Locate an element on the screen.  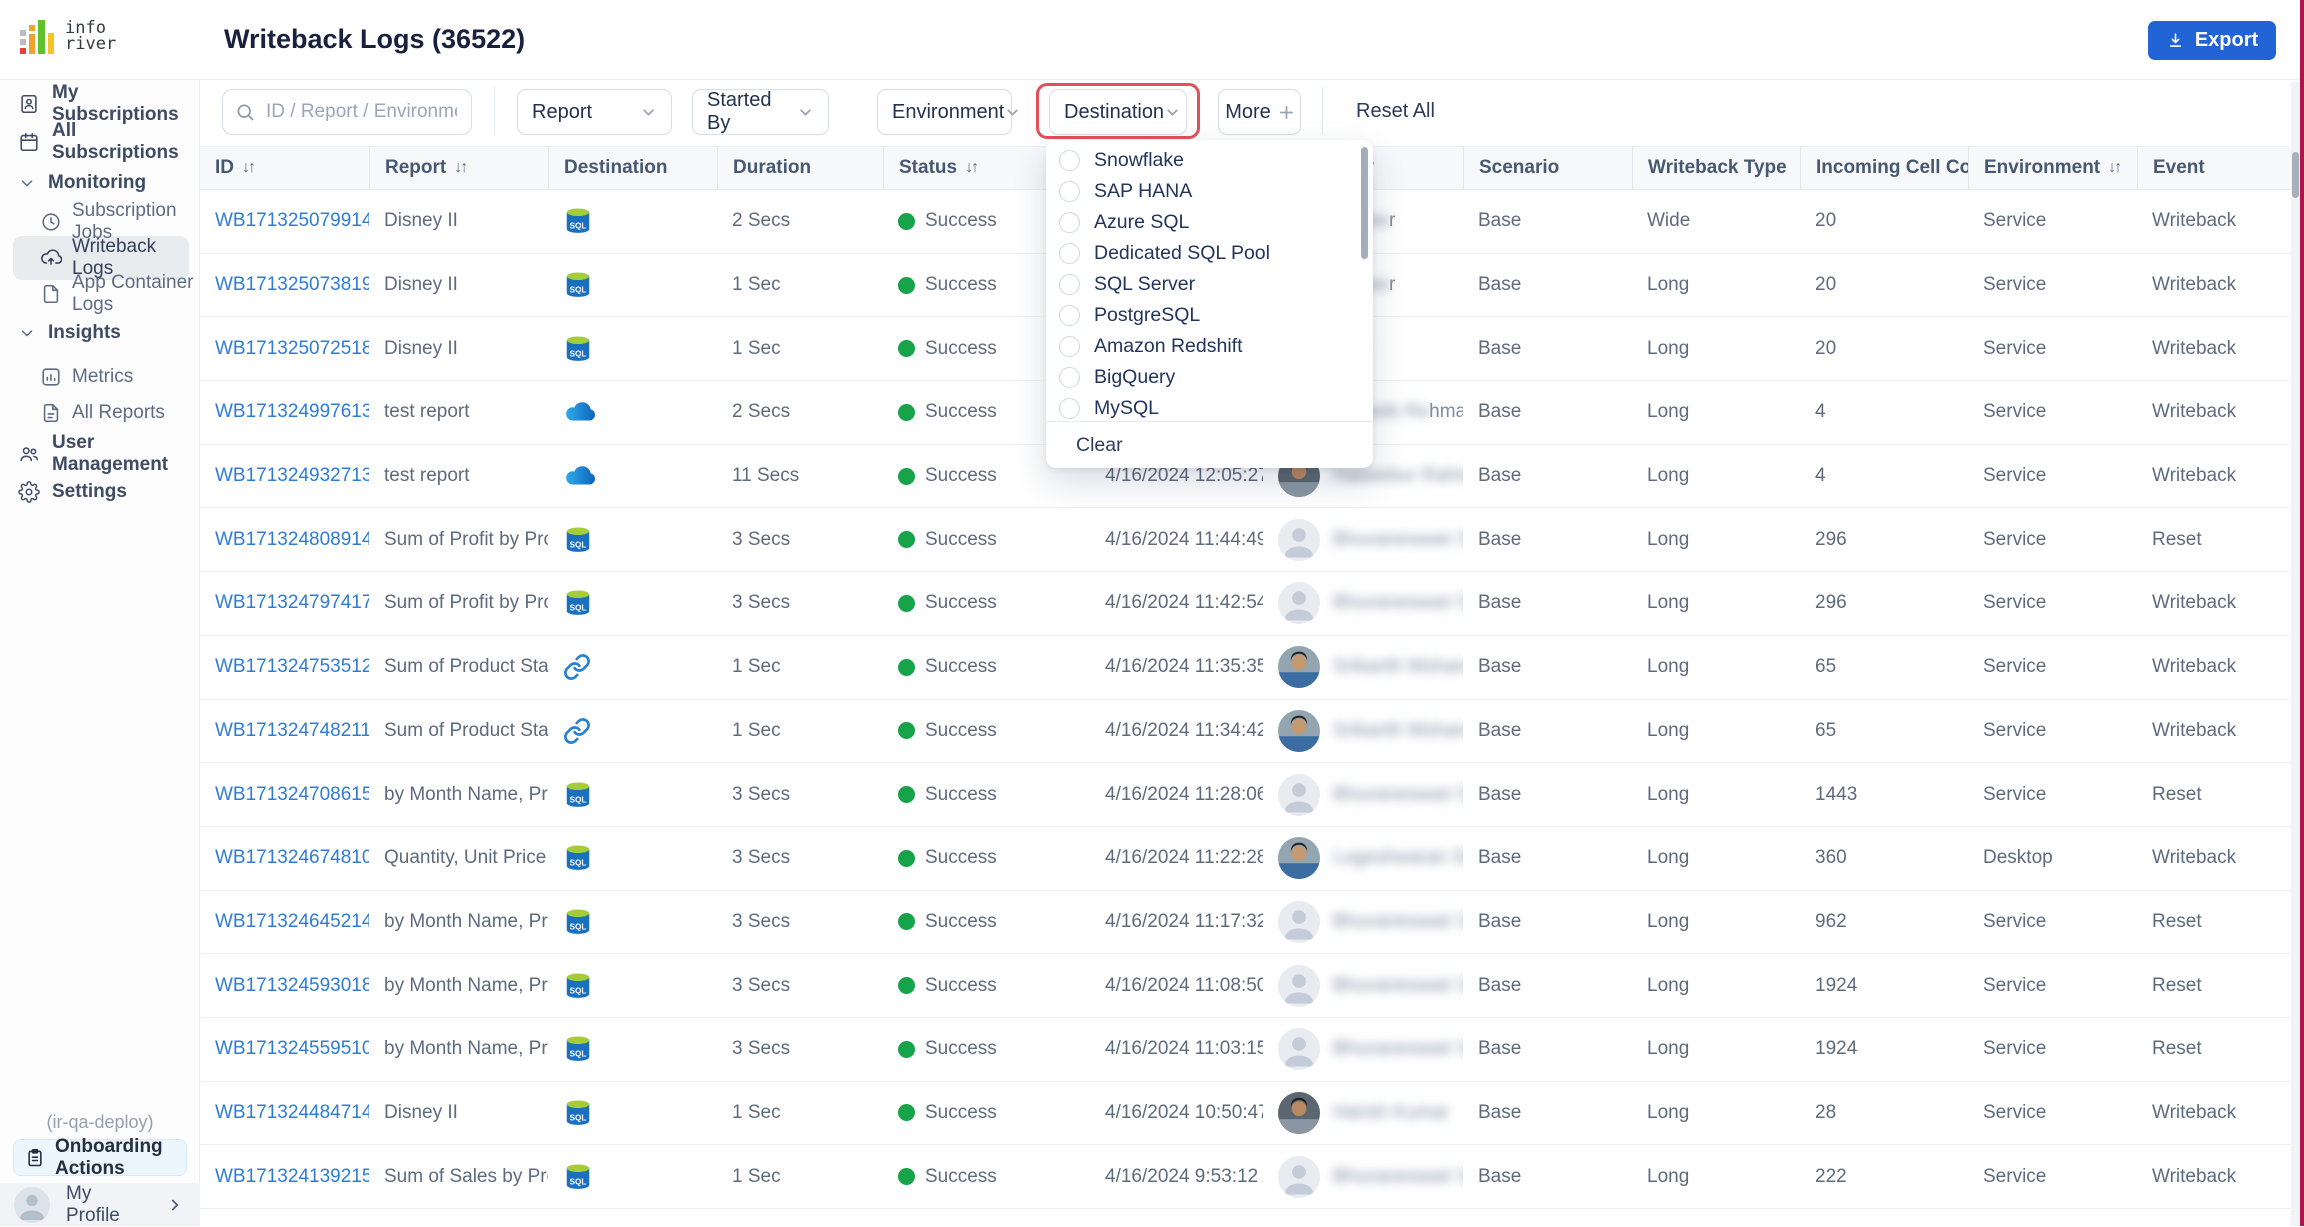
column-header: Incoming Cell Count is located at coordinates (1884, 168).